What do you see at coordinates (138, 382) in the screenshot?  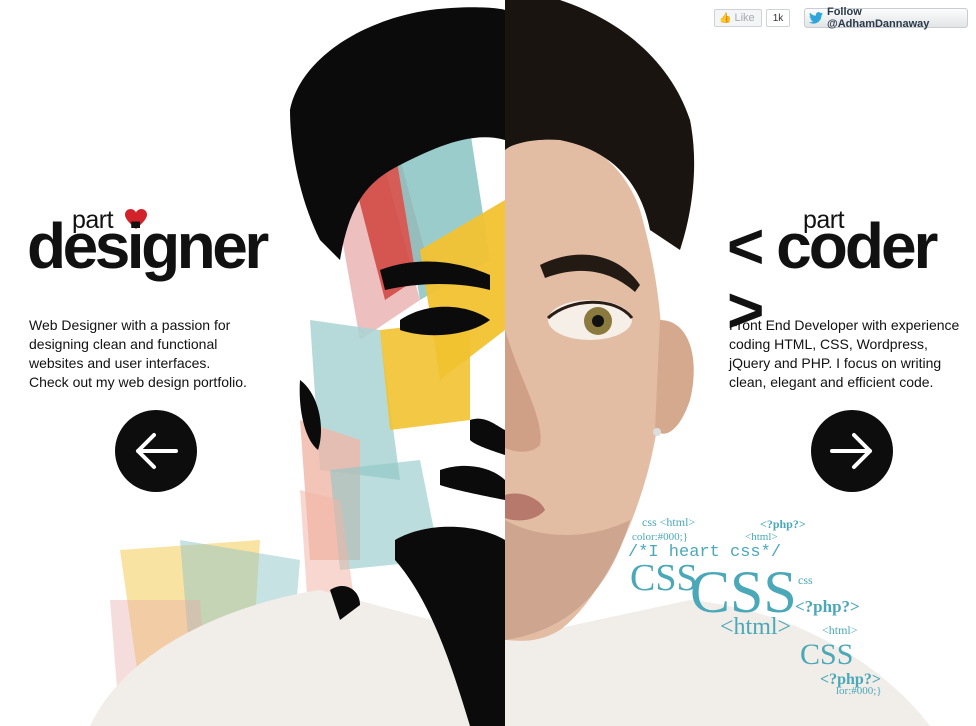 I see `designer-desc-line: Check out my web design portfolio.` at bounding box center [138, 382].